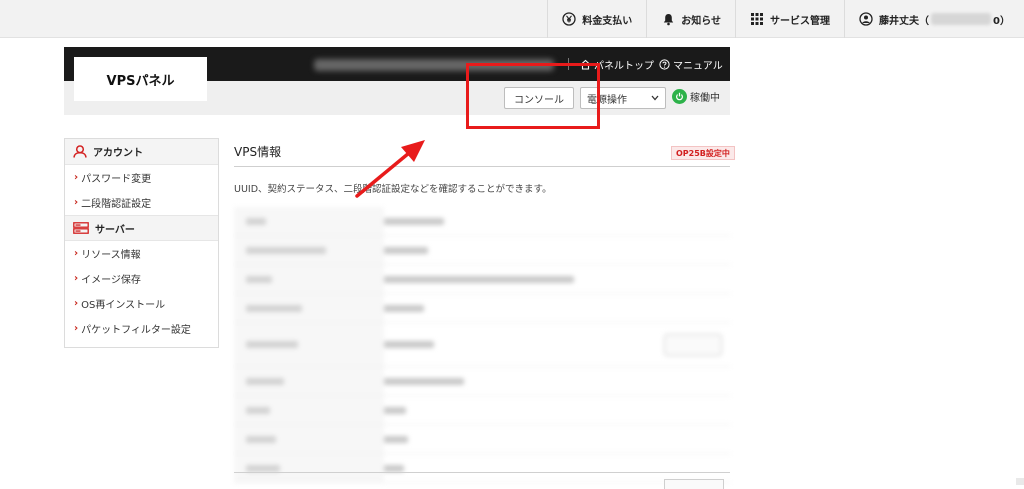 This screenshot has width=1024, height=489. I want to click on sidebar-section-server-title: サーバー, so click(115, 230).